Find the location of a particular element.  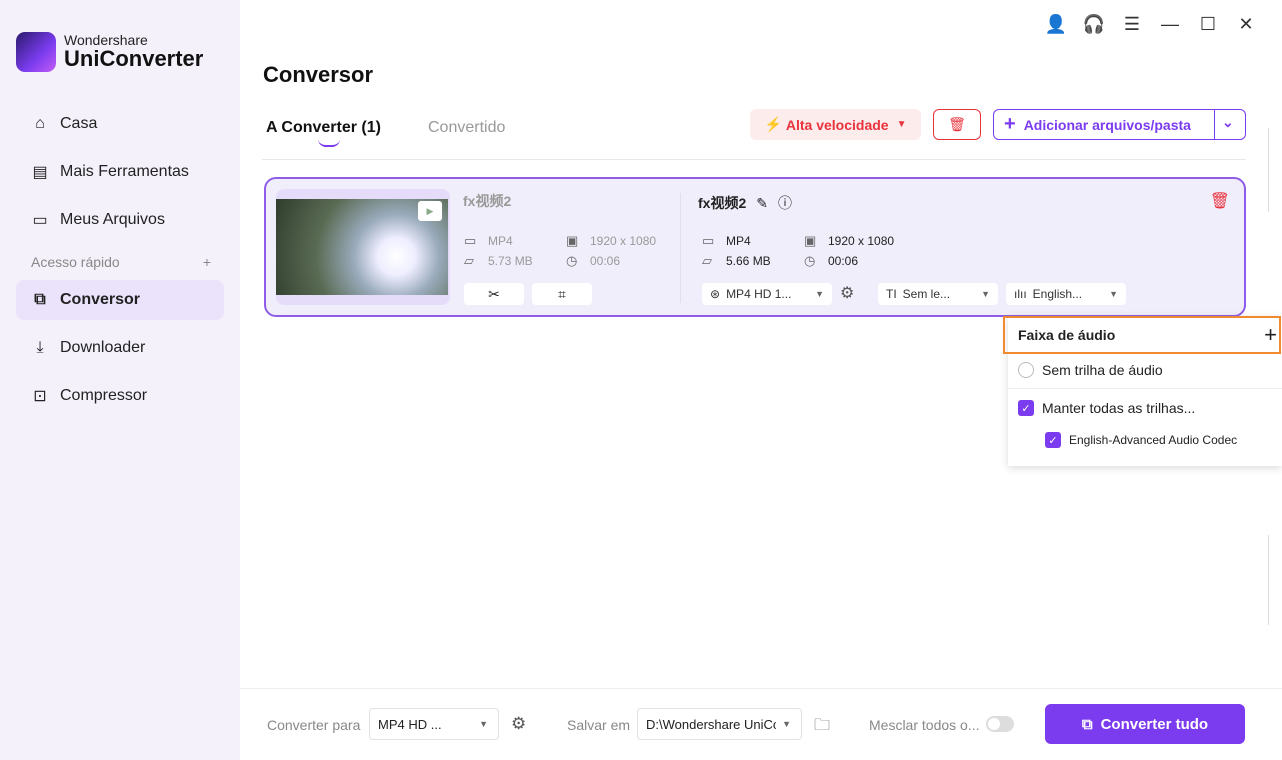

sidebar-item-compressor: ⊡ Compressor is located at coordinates (120, 396).